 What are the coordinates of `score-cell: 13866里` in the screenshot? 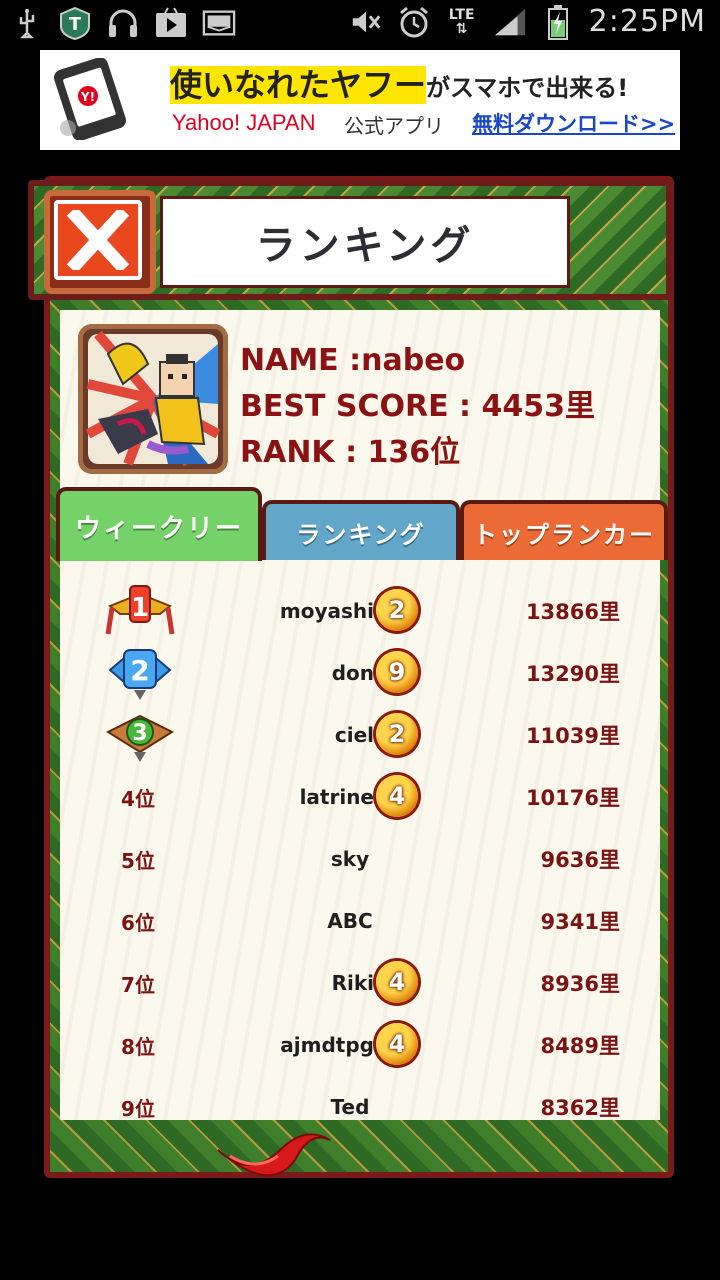 It's located at (572, 612).